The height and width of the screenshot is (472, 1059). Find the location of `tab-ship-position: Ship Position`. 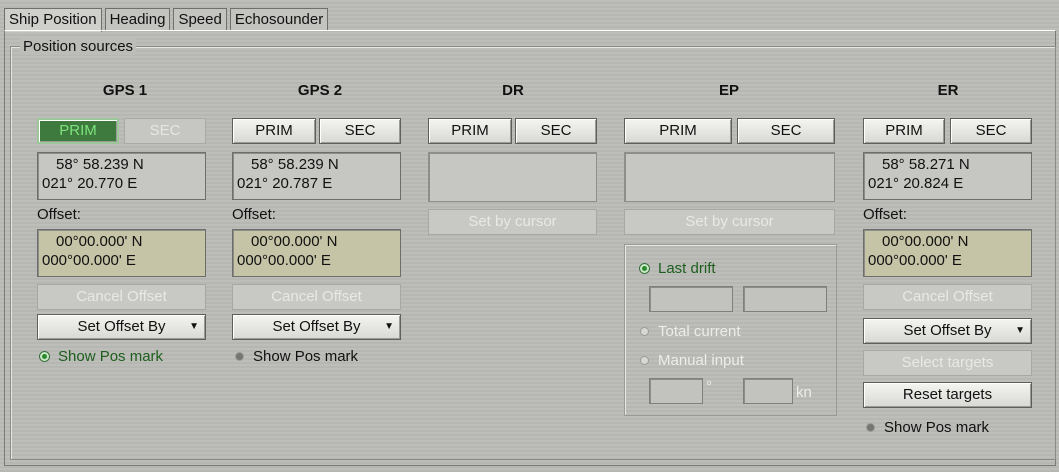

tab-ship-position: Ship Position is located at coordinates (53, 20).